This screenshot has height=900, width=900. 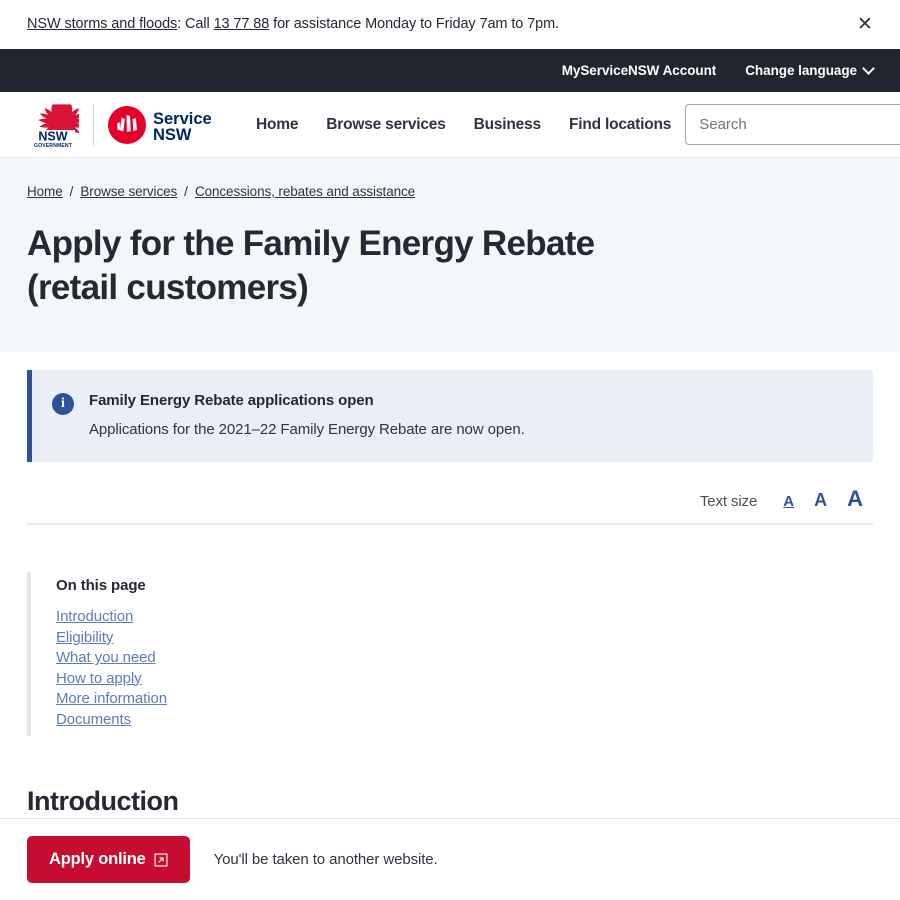 What do you see at coordinates (801, 70) in the screenshot?
I see `change-language-label: Change language` at bounding box center [801, 70].